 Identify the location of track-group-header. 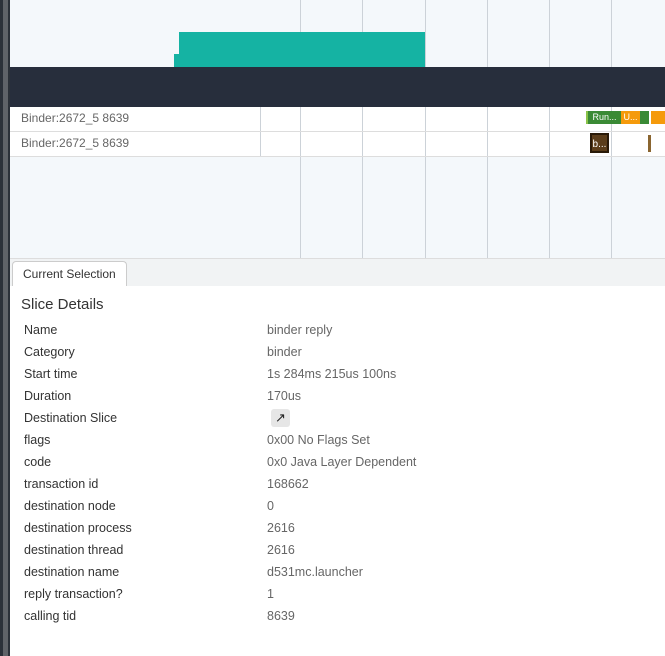
(337, 87).